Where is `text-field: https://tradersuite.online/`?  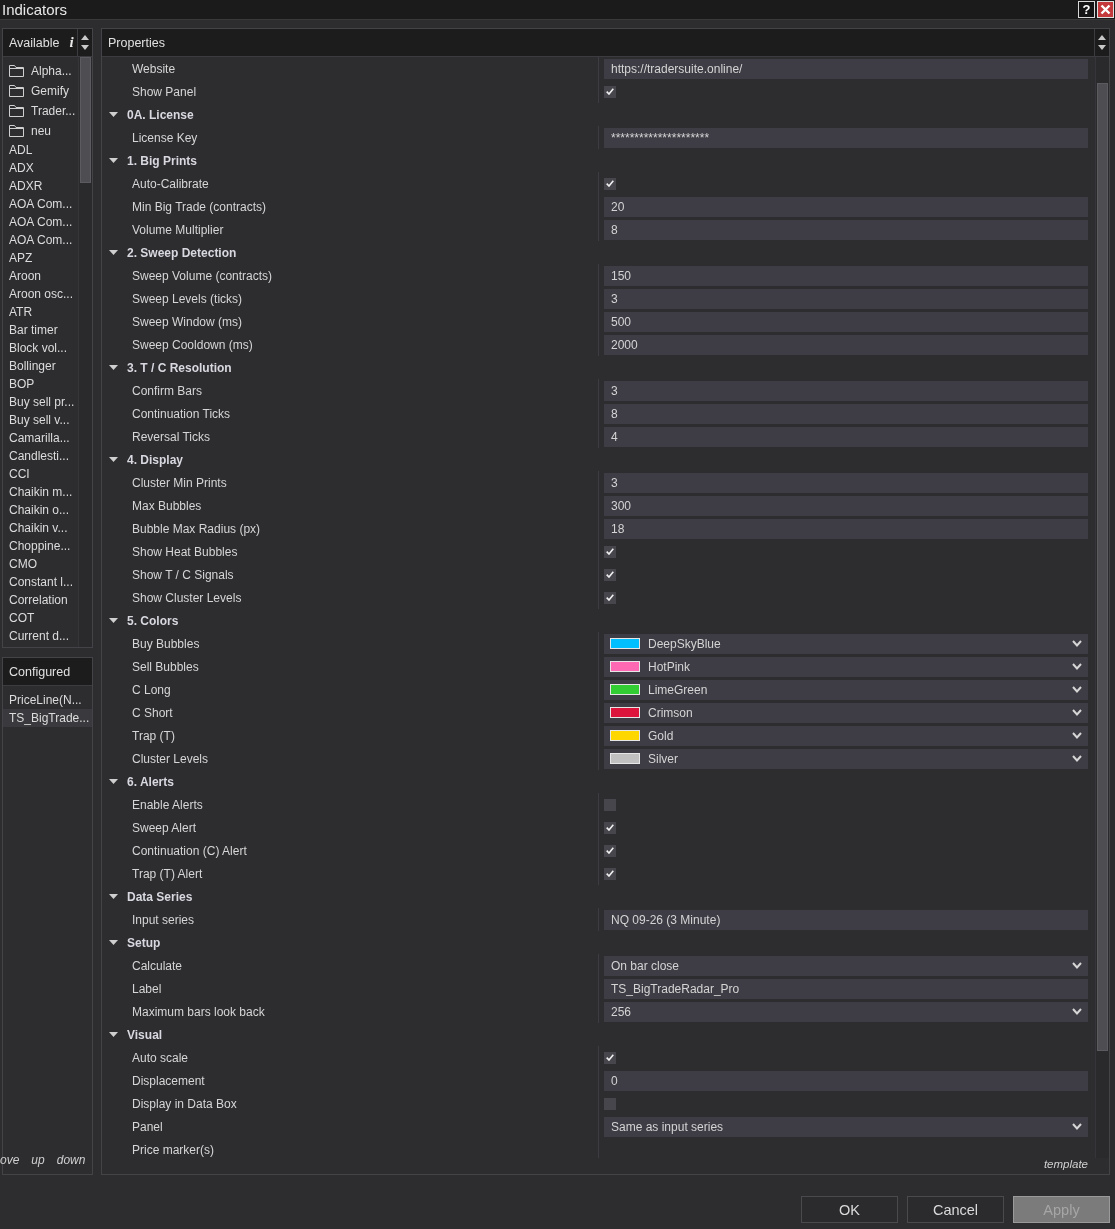 text-field: https://tradersuite.online/ is located at coordinates (846, 68).